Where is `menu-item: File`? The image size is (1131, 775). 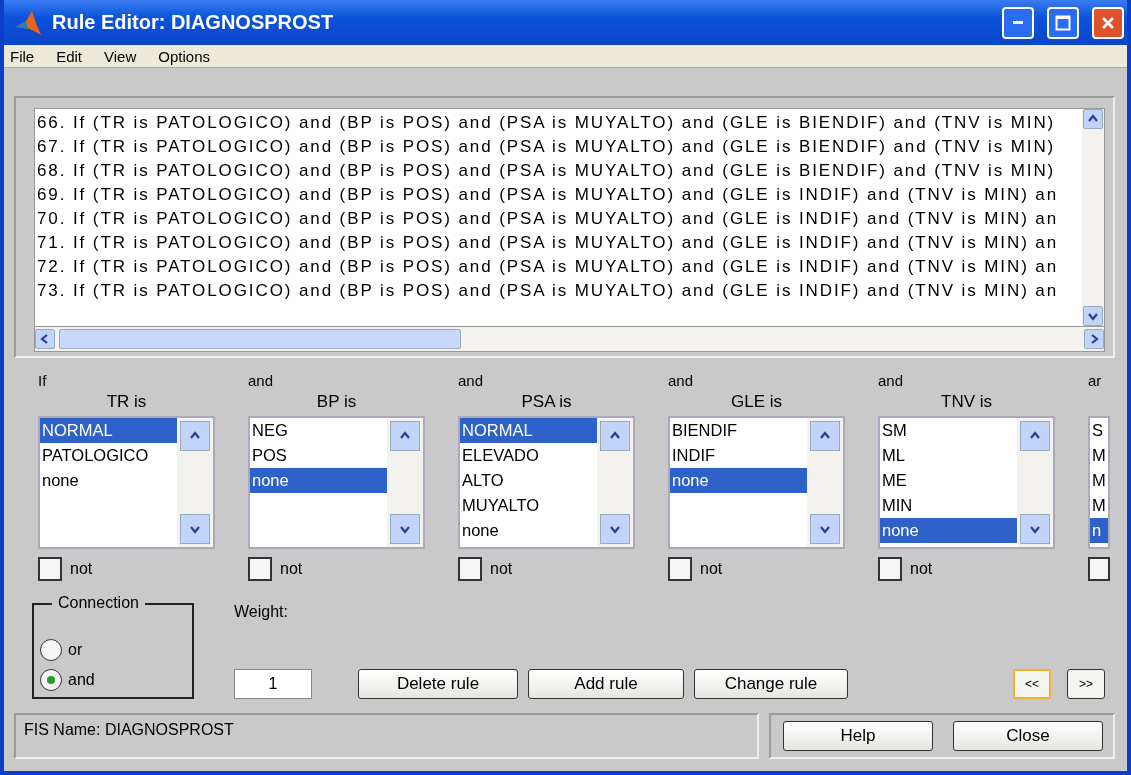 menu-item: File is located at coordinates (22, 56).